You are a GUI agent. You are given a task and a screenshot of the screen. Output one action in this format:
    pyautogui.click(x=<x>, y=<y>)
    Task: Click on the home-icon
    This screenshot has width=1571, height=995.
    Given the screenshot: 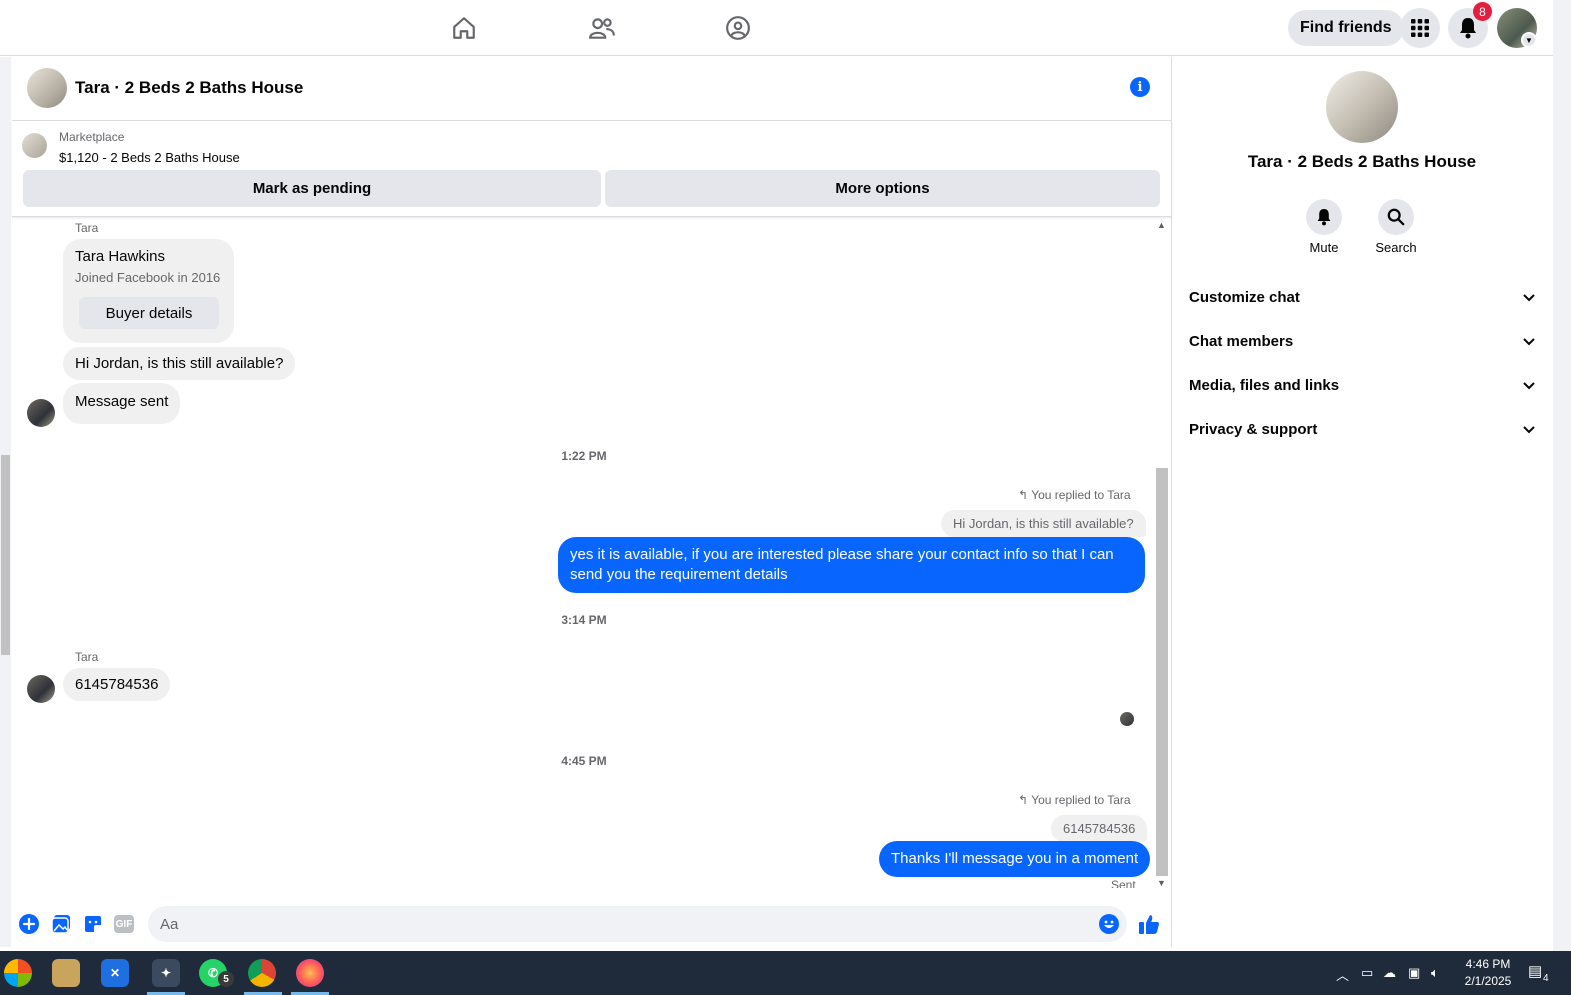 What is the action you would take?
    pyautogui.click(x=464, y=28)
    